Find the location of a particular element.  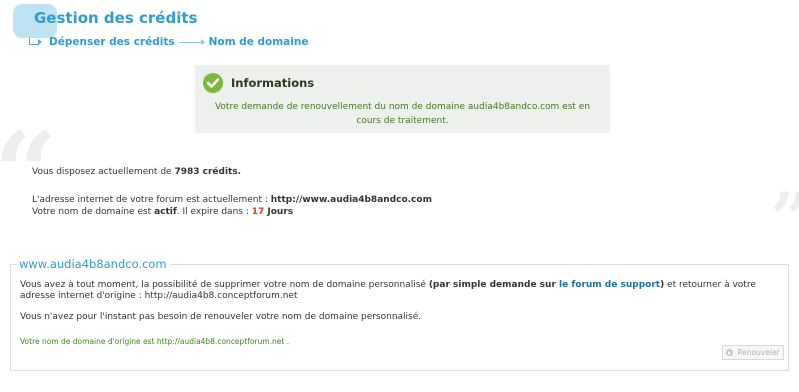

renew-button: Renouveler is located at coordinates (753, 352).